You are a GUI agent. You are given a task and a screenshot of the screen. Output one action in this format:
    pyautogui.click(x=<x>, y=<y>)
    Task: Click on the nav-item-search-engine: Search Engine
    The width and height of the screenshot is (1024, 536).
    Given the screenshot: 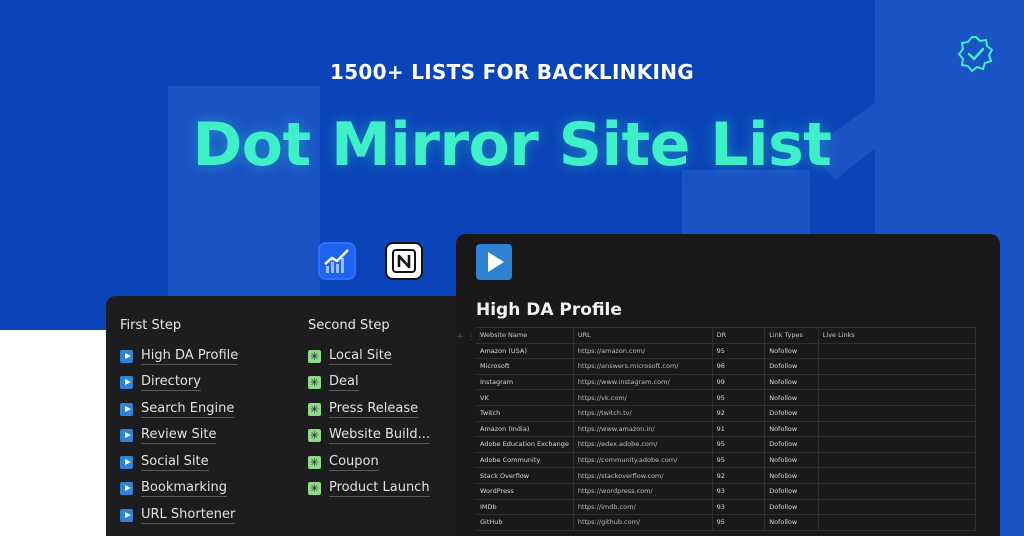 What is the action you would take?
    pyautogui.click(x=179, y=409)
    